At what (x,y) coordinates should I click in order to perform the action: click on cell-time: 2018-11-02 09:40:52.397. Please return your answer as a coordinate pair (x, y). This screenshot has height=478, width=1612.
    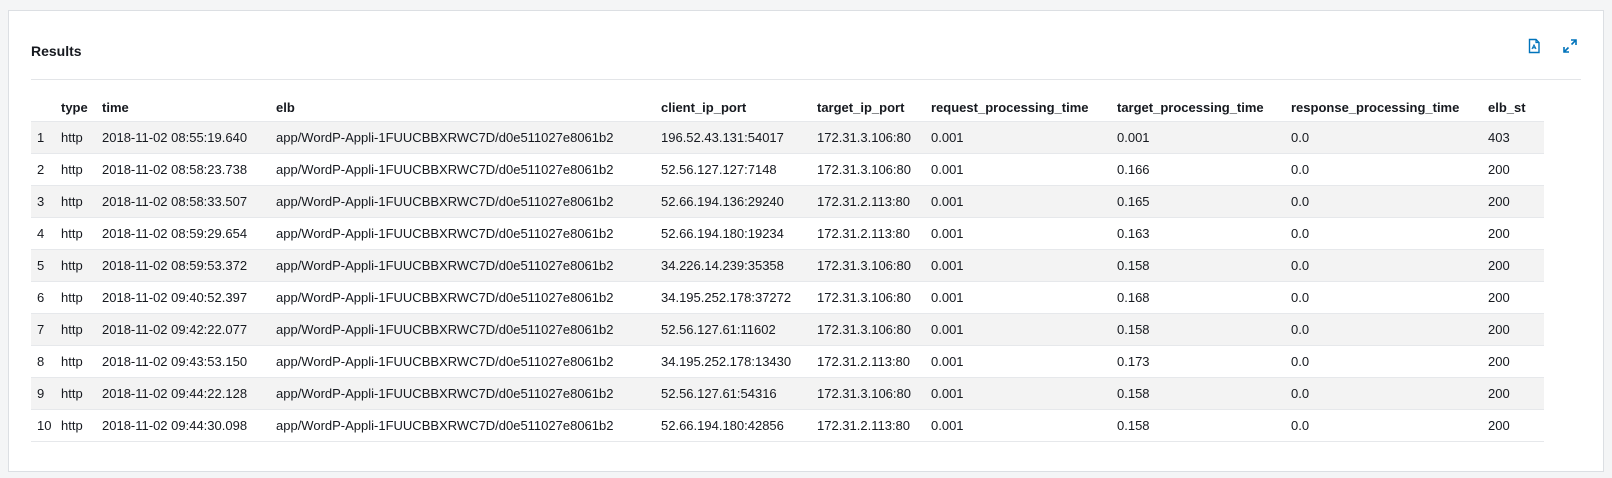
    Looking at the image, I should click on (185, 297).